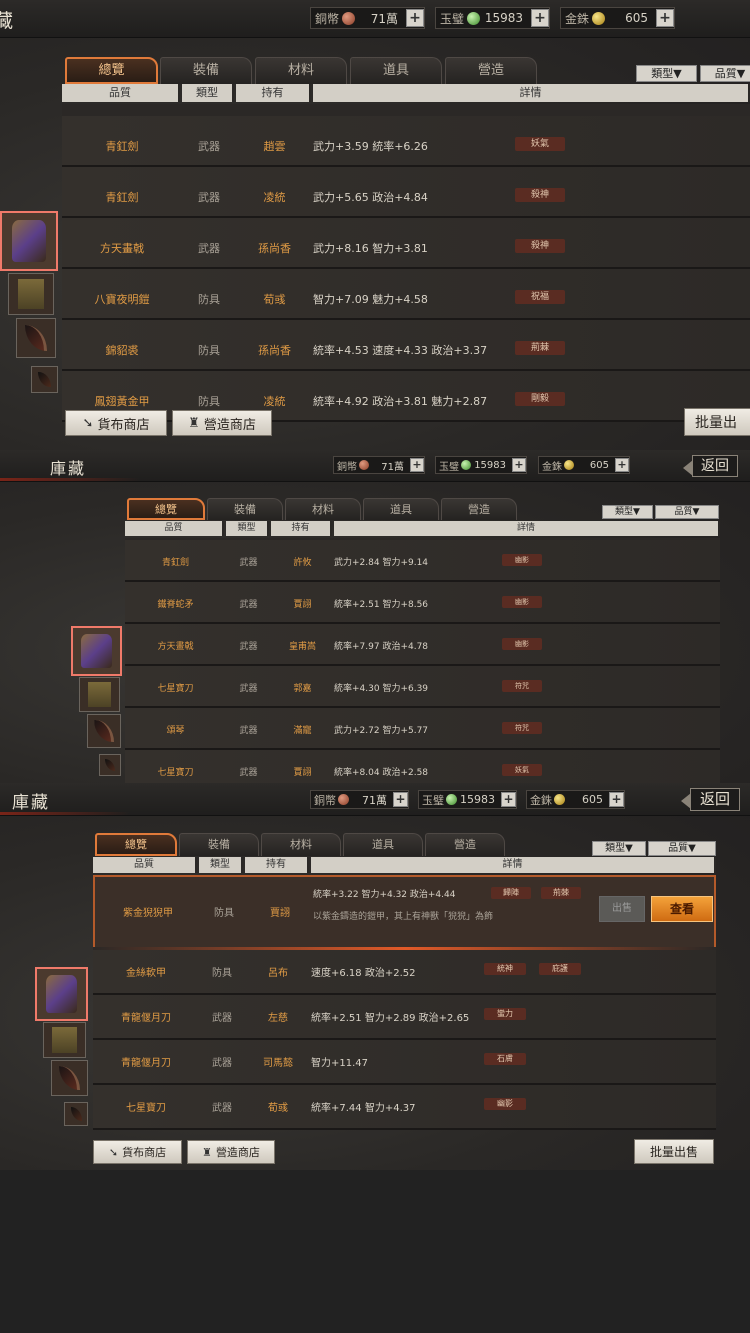 Image resolution: width=750 pixels, height=1333 pixels. What do you see at coordinates (481, 465) in the screenshot?
I see `jade-resource: 玉璧 15983 +` at bounding box center [481, 465].